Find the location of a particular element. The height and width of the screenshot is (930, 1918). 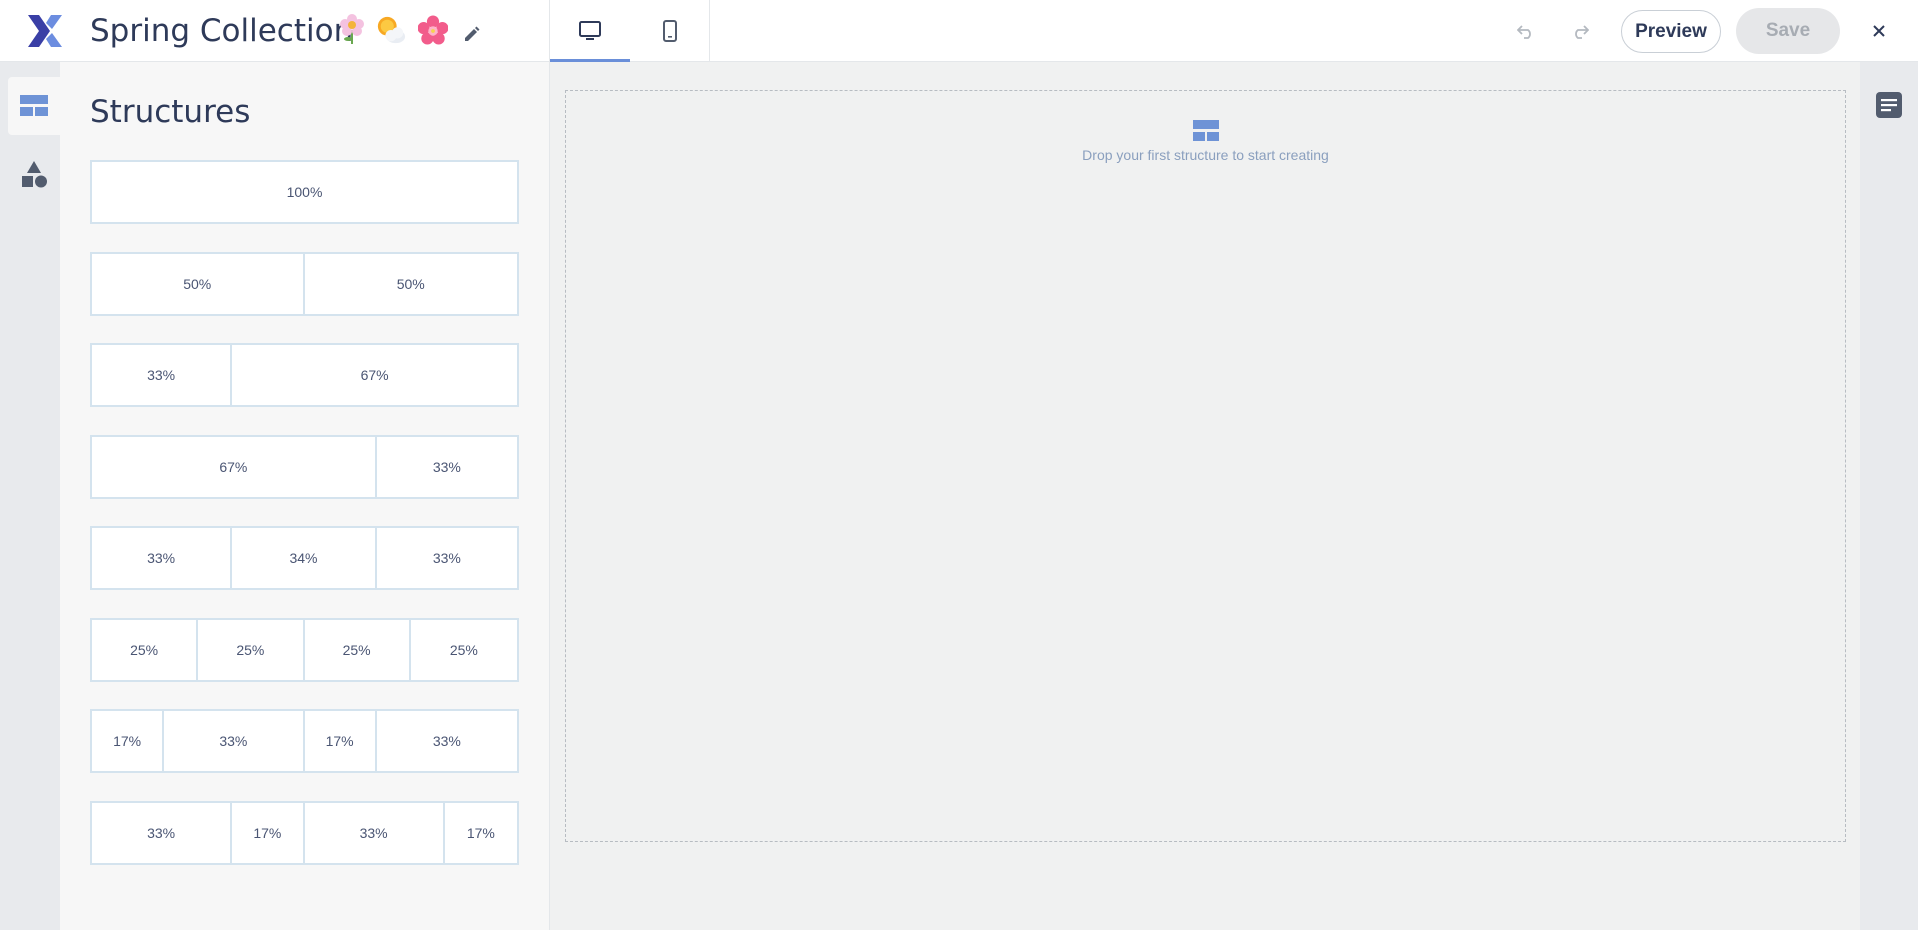

phone-icon is located at coordinates (670, 30).